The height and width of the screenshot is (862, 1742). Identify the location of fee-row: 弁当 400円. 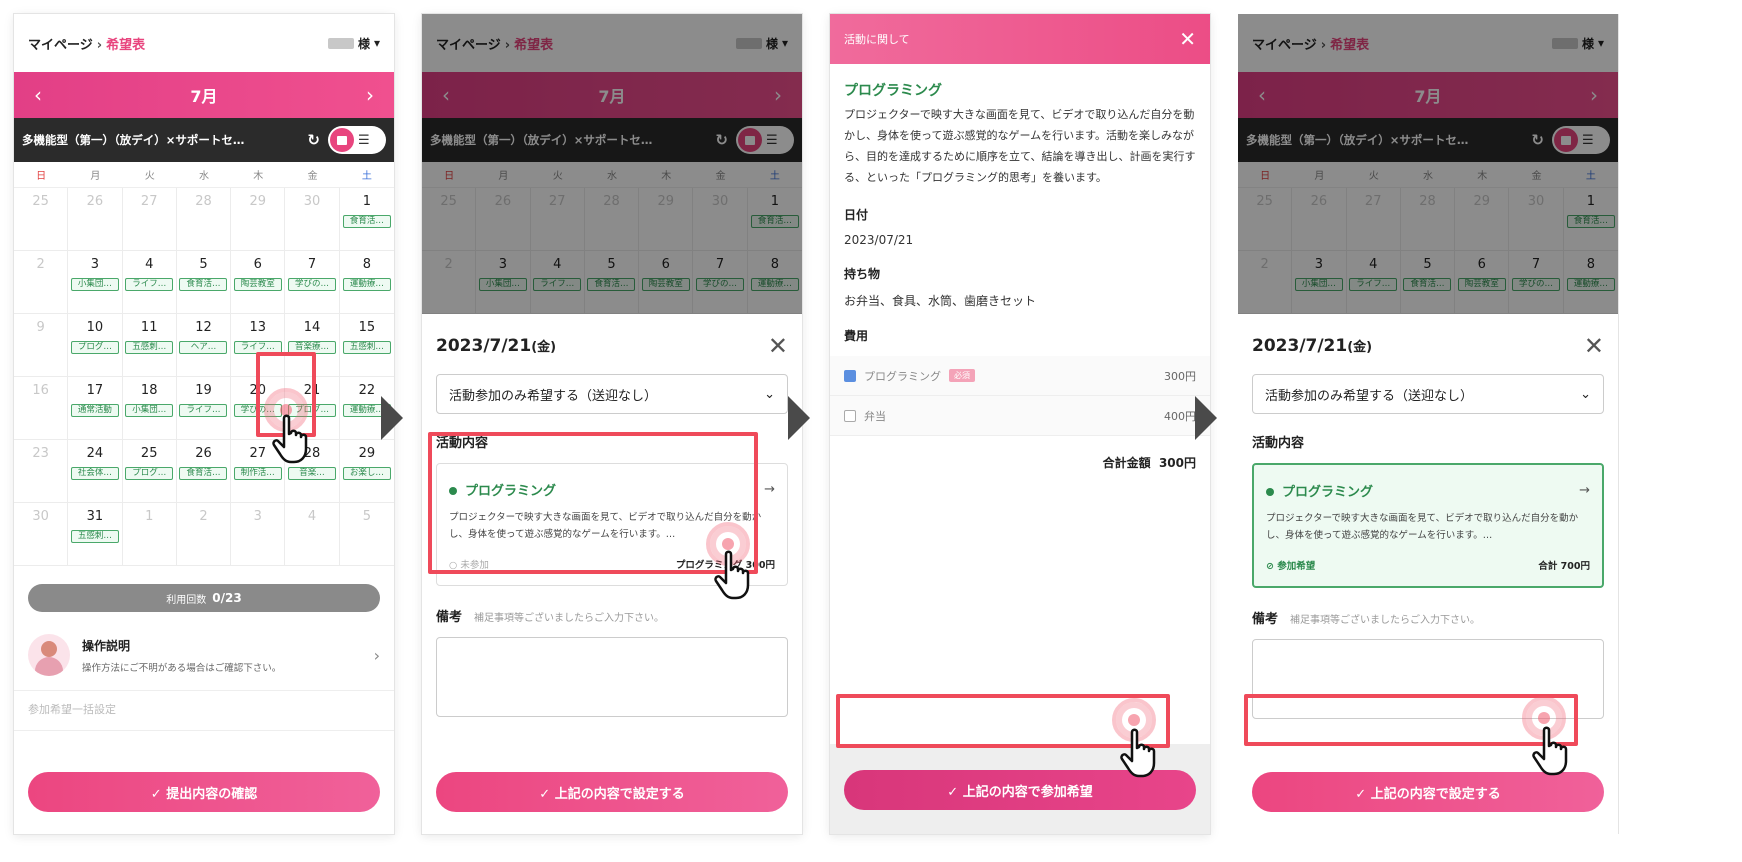
(1020, 416).